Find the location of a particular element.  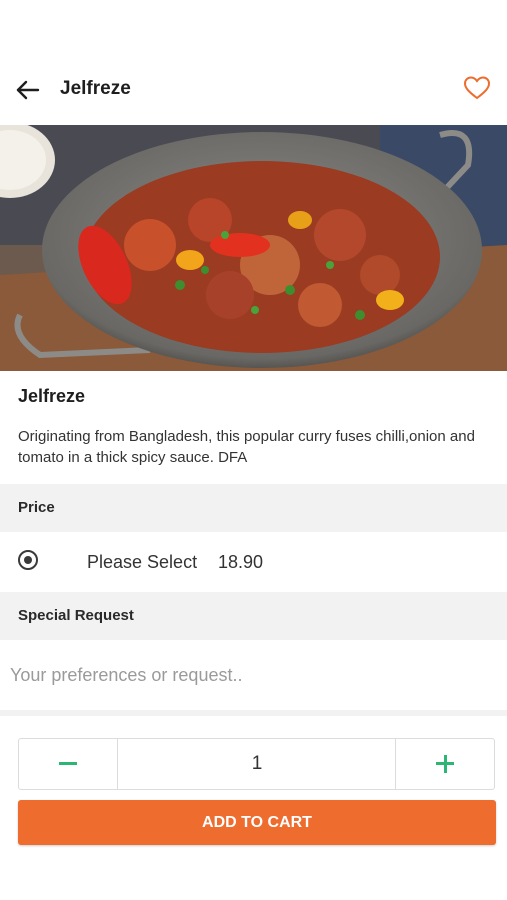

quantity-value: 1 is located at coordinates (257, 763).